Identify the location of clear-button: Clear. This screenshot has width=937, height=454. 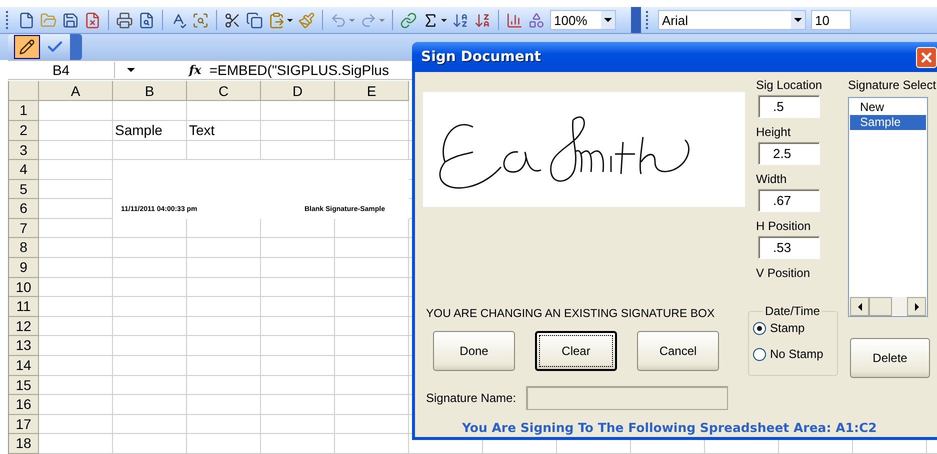
(576, 351).